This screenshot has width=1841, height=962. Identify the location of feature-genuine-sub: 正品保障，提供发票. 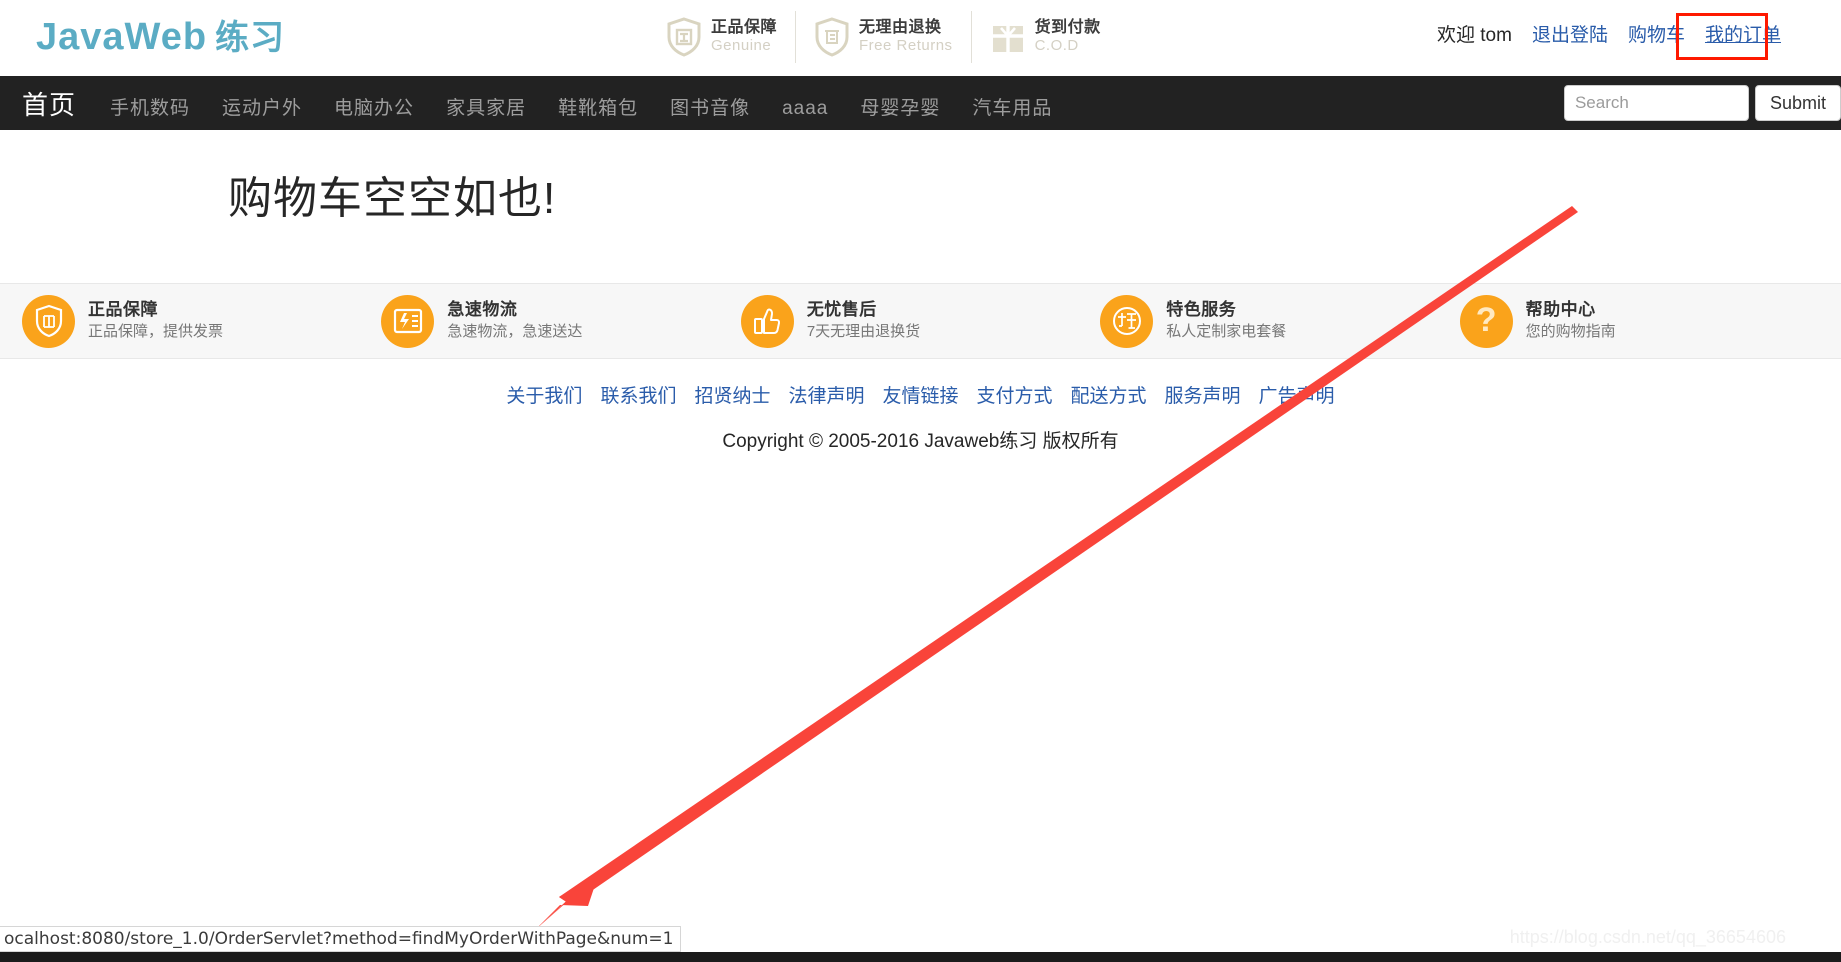
(156, 331).